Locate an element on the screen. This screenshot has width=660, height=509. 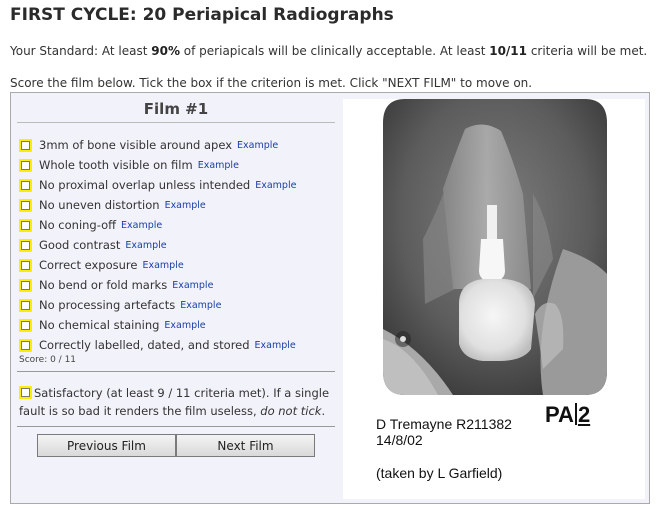
criterion-label: No bend or fold marks is located at coordinates (103, 285).